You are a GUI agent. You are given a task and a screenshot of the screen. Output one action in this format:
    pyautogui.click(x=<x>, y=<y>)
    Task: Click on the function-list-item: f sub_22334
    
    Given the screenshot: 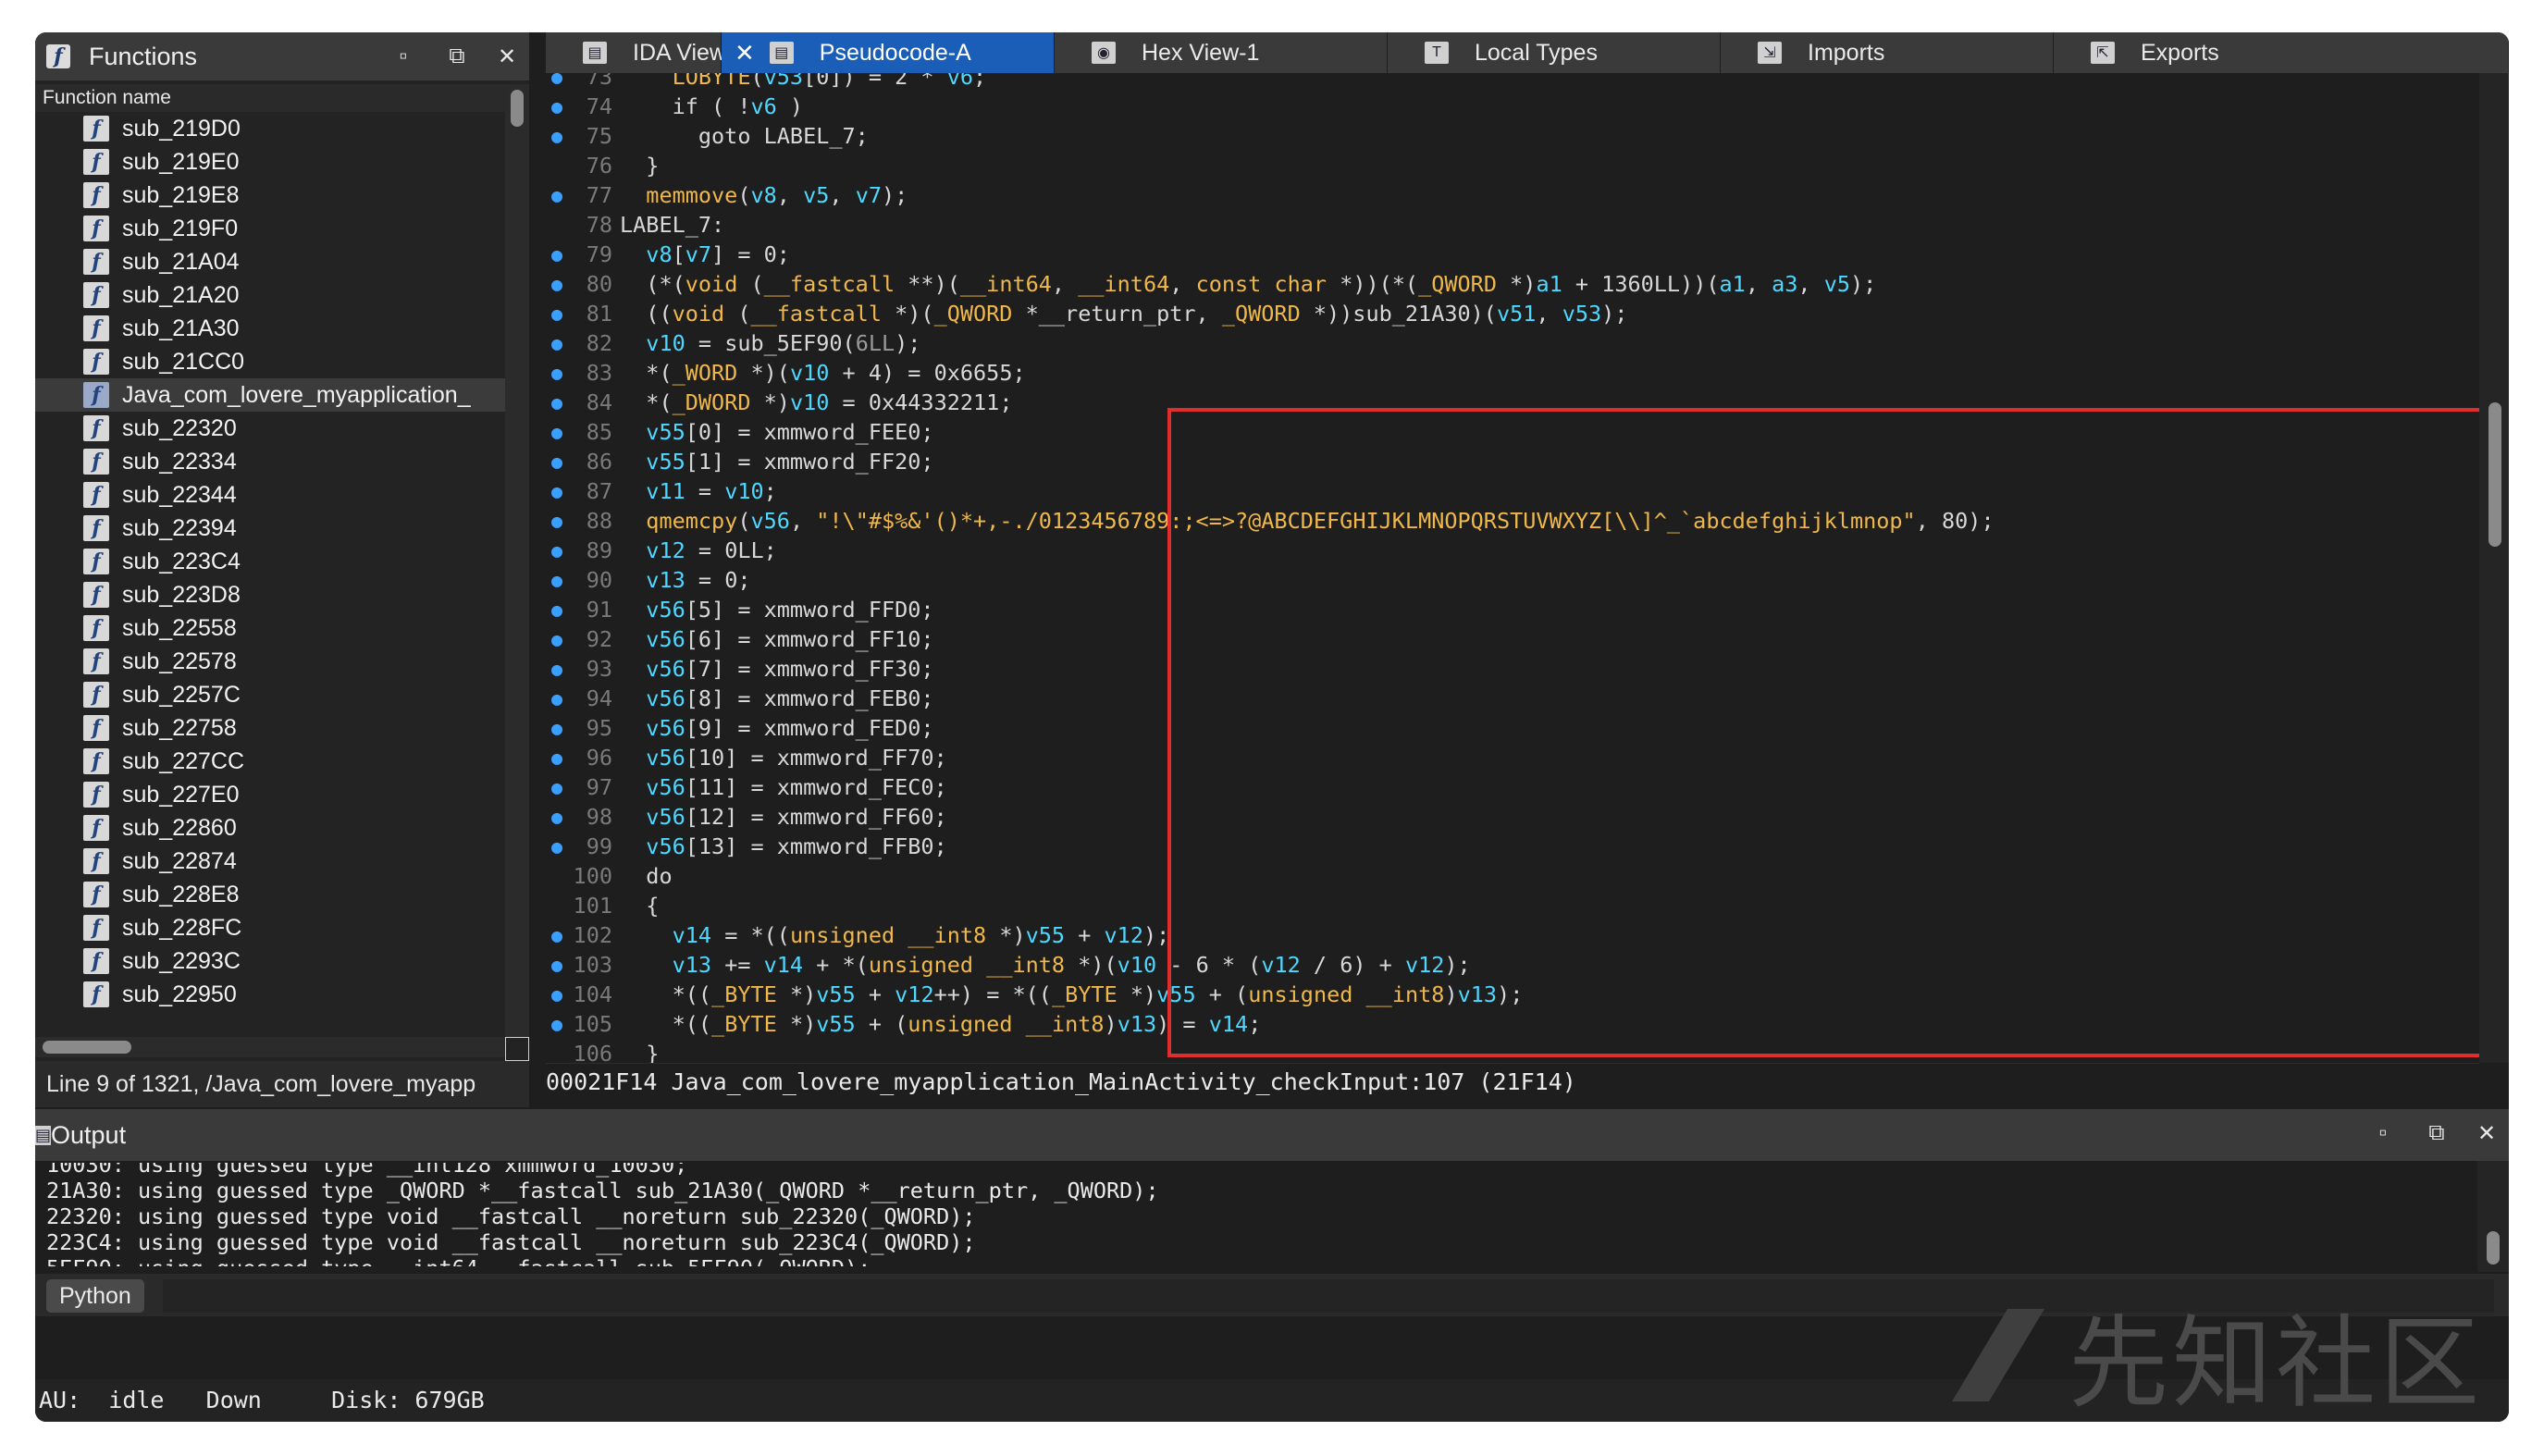 What is the action you would take?
    pyautogui.click(x=270, y=461)
    